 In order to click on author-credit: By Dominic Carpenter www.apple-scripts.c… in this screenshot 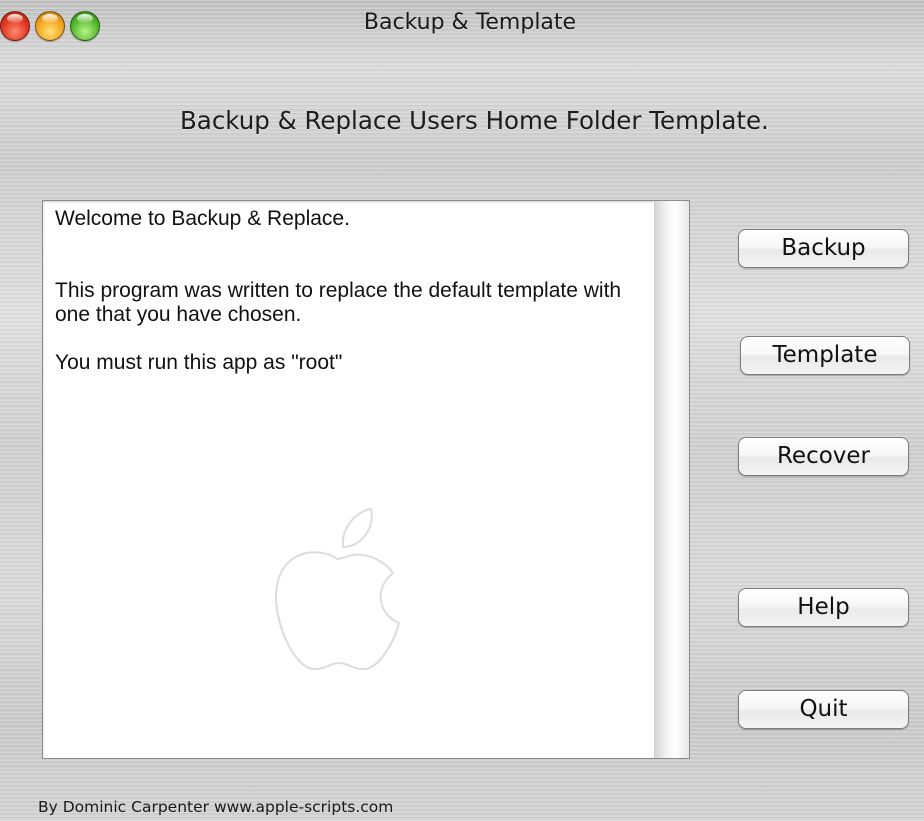, I will do `click(216, 807)`.